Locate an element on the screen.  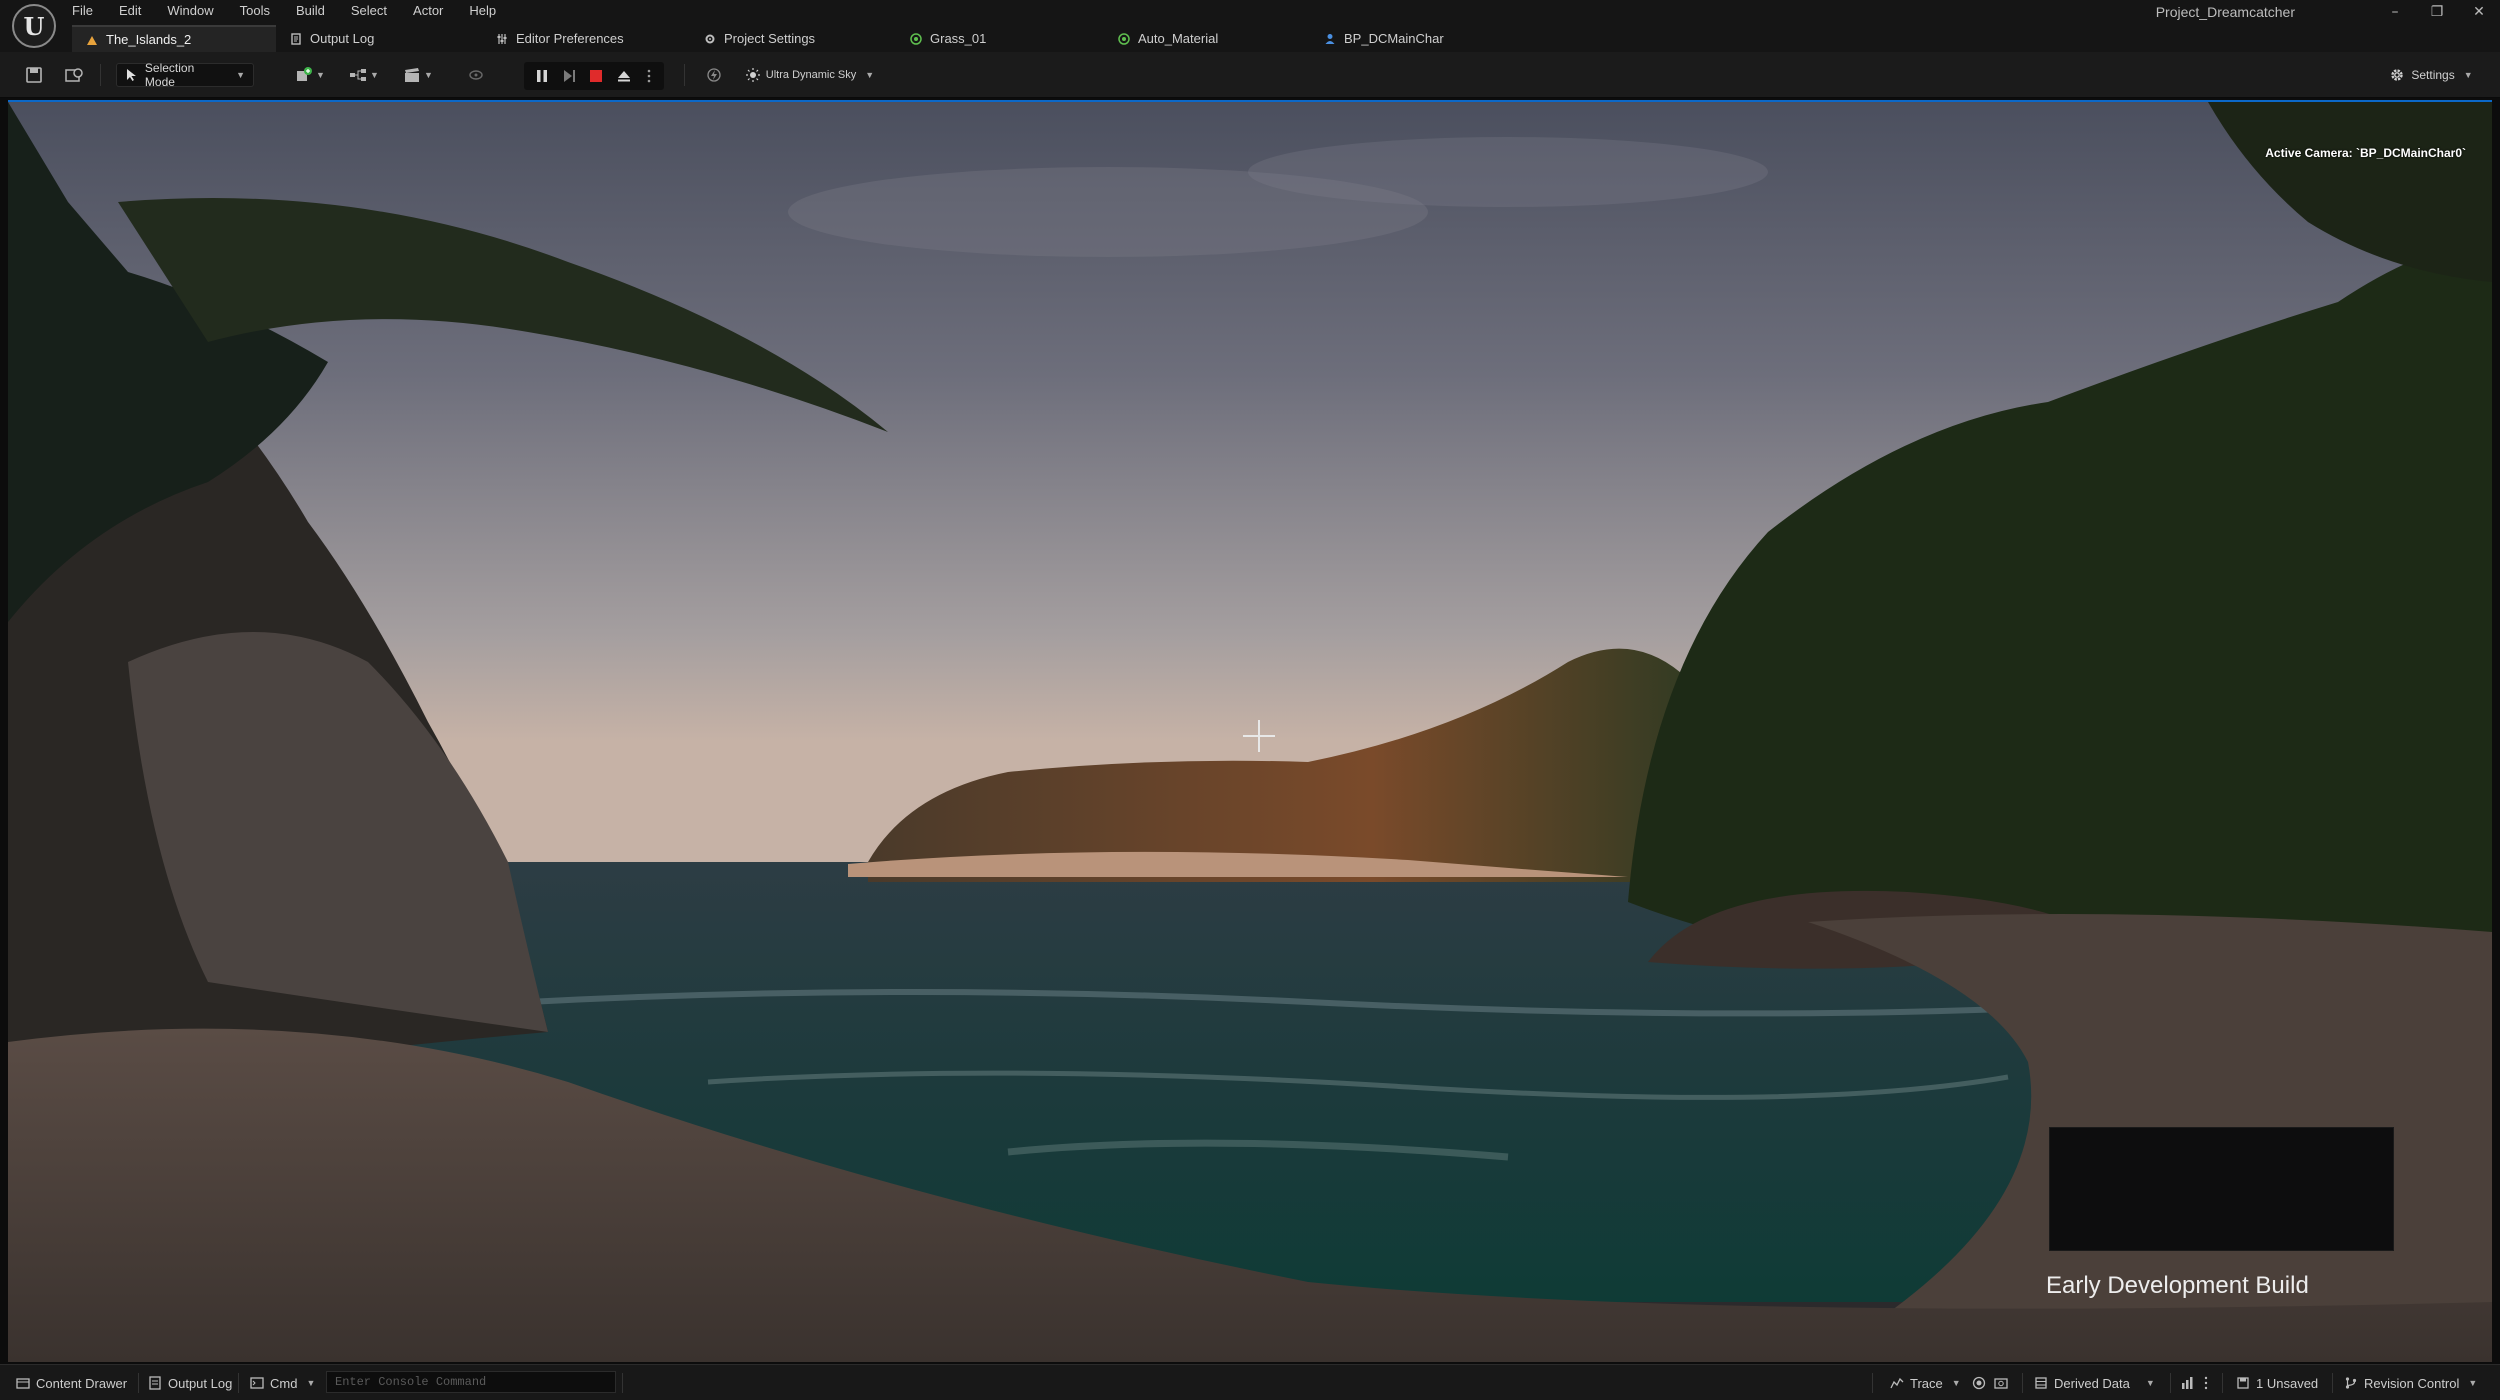
level-icon is located at coordinates (92, 40).